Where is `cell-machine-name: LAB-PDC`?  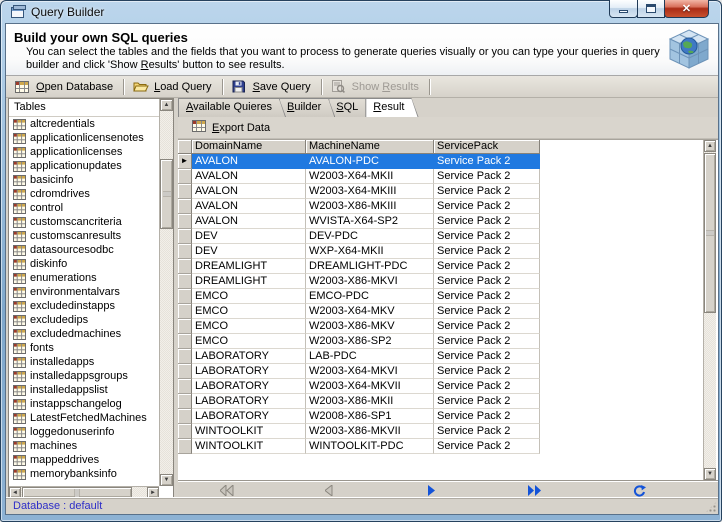 cell-machine-name: LAB-PDC is located at coordinates (370, 356).